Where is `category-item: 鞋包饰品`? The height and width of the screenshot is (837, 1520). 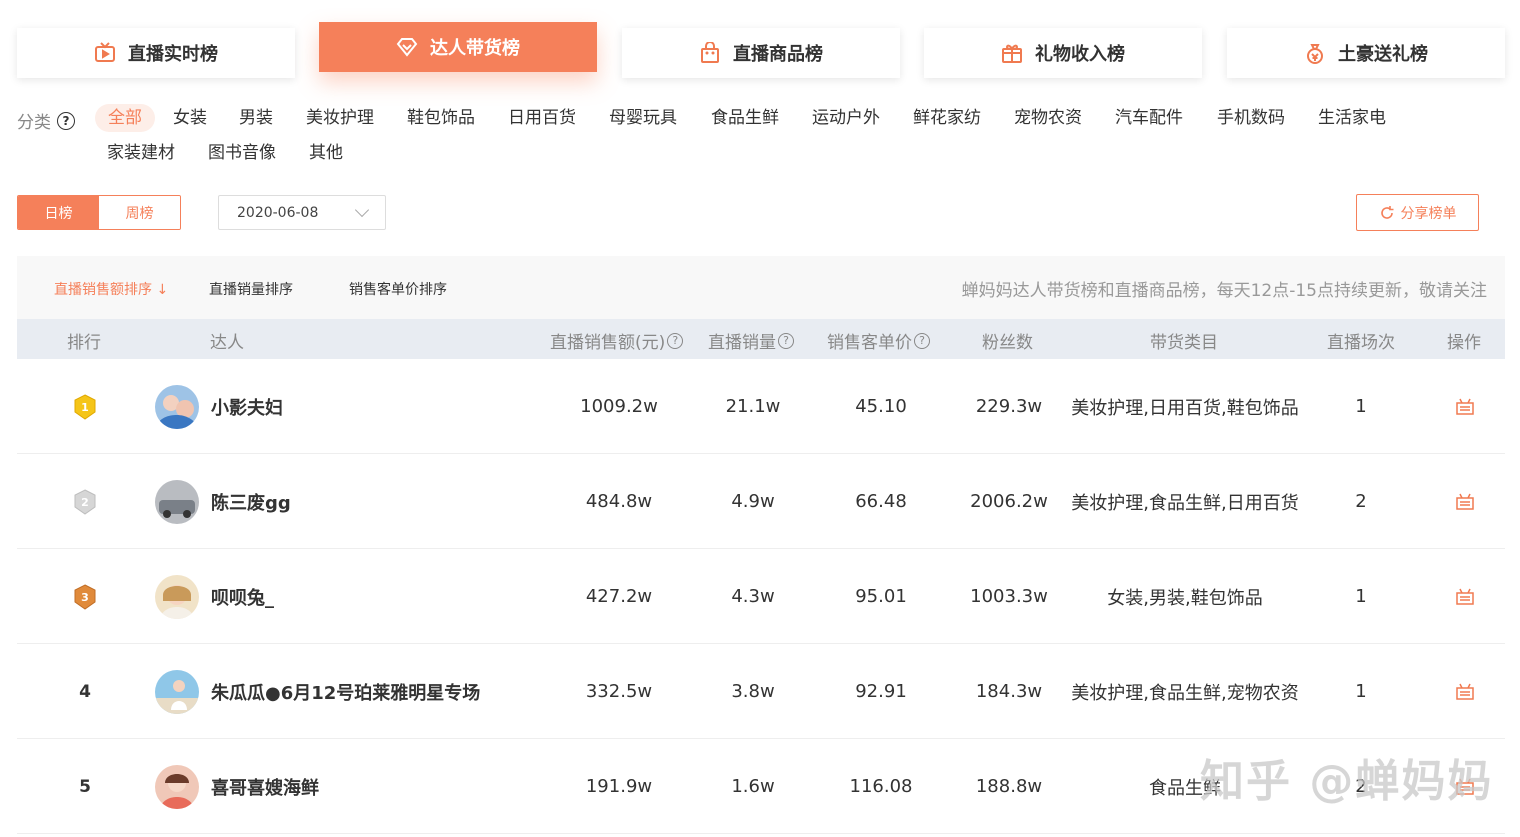
category-item: 鞋包饰品 is located at coordinates (441, 118).